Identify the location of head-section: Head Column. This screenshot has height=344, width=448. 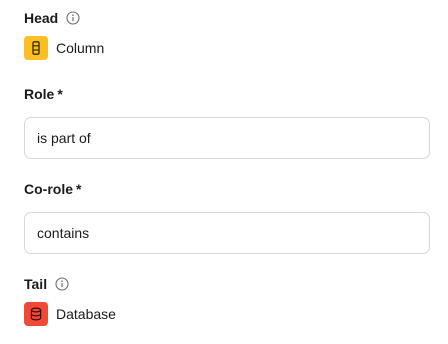
(227, 34).